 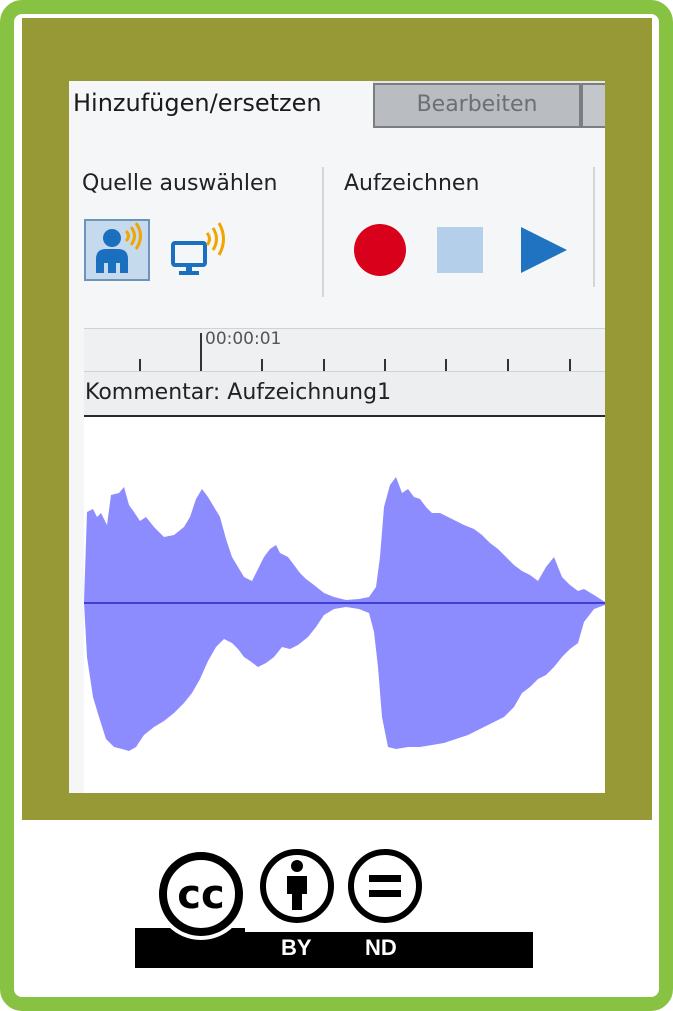 I want to click on ruler-ticks, so click(x=355, y=352).